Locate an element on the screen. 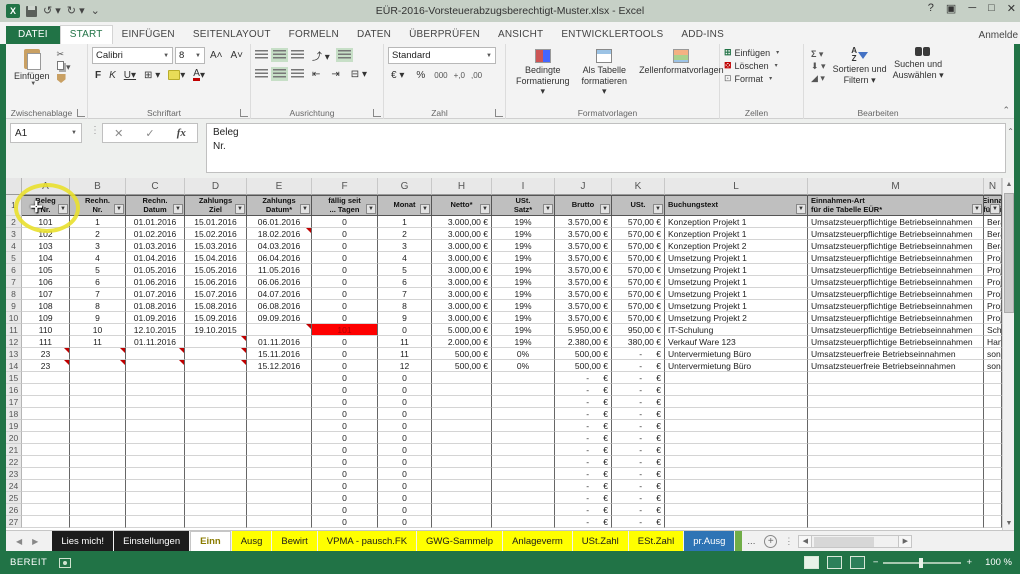  name-box-dropdown-icon: ▼ is located at coordinates (74, 133).